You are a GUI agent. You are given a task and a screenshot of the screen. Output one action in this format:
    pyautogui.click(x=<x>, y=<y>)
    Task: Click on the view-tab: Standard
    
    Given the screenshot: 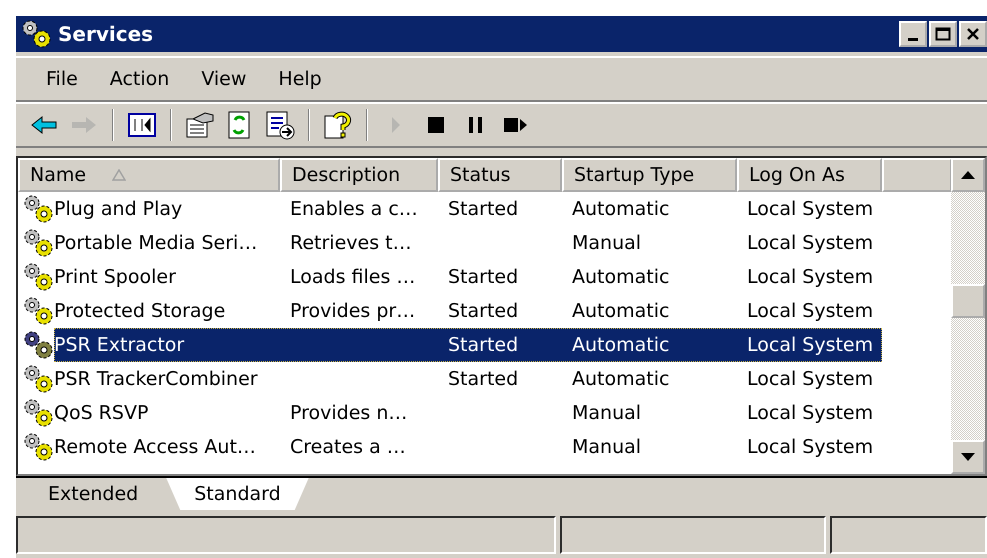 What is the action you would take?
    pyautogui.click(x=237, y=494)
    